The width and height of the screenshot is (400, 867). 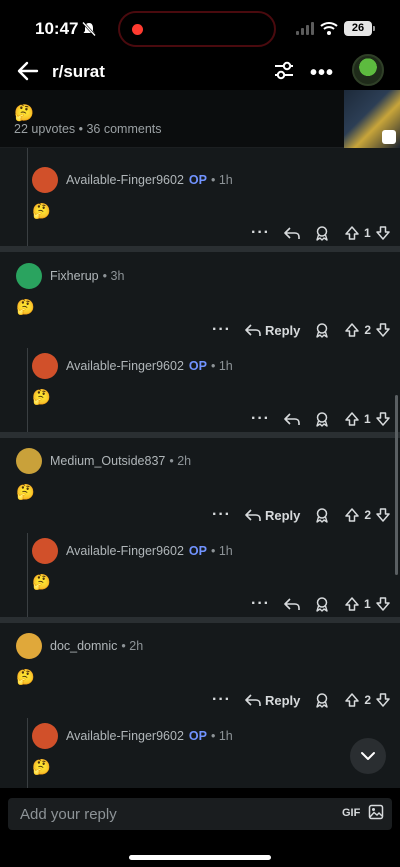 What do you see at coordinates (107, 461) in the screenshot?
I see `comment-username: Medium_Outside837` at bounding box center [107, 461].